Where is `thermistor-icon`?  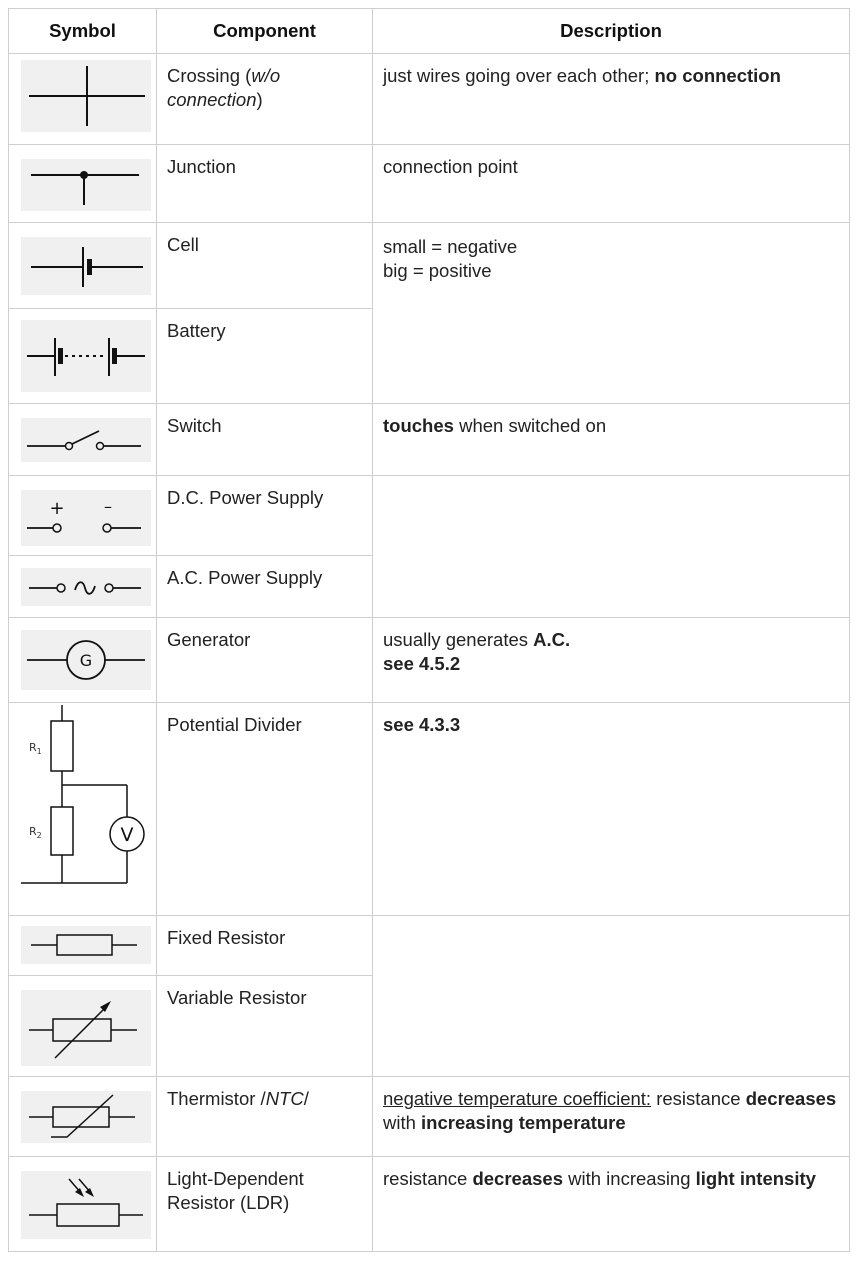 thermistor-icon is located at coordinates (86, 1117).